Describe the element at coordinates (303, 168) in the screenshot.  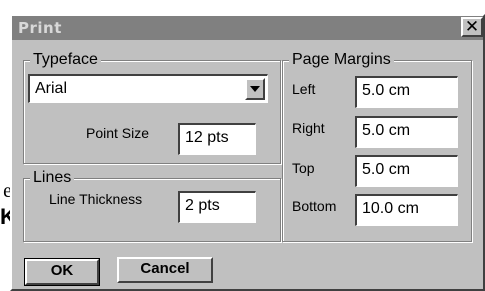
I see `margin-top-label: Top` at that location.